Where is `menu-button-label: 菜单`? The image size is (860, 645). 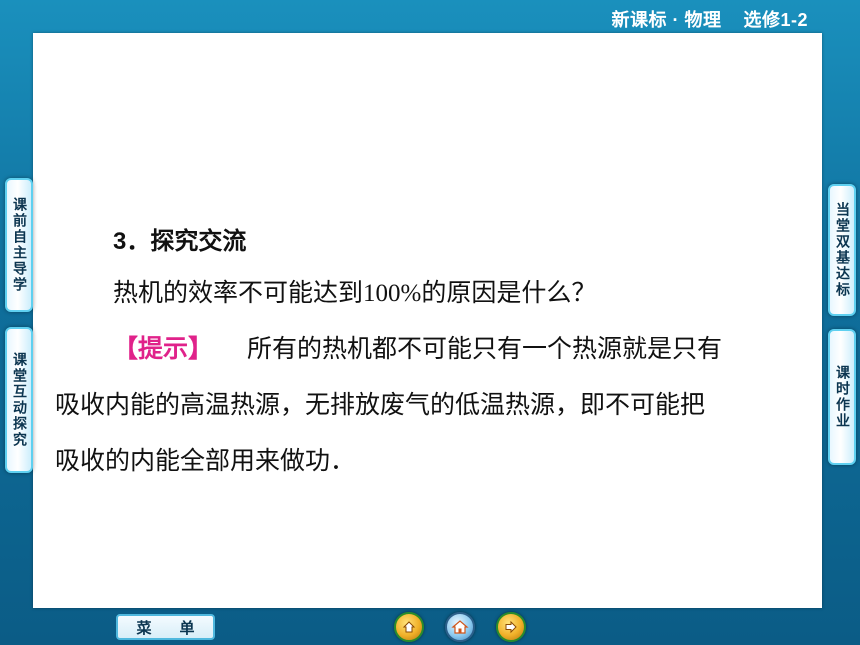
menu-button-label: 菜单 is located at coordinates (179, 627).